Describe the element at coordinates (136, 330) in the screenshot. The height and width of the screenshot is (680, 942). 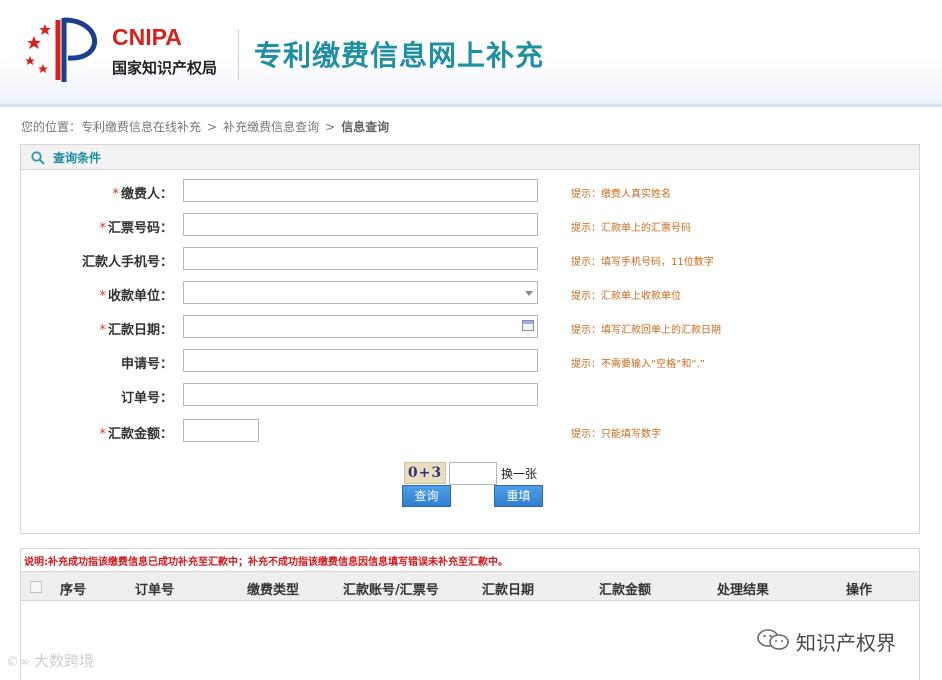
I see `date-label: * 汇款日期：` at that location.